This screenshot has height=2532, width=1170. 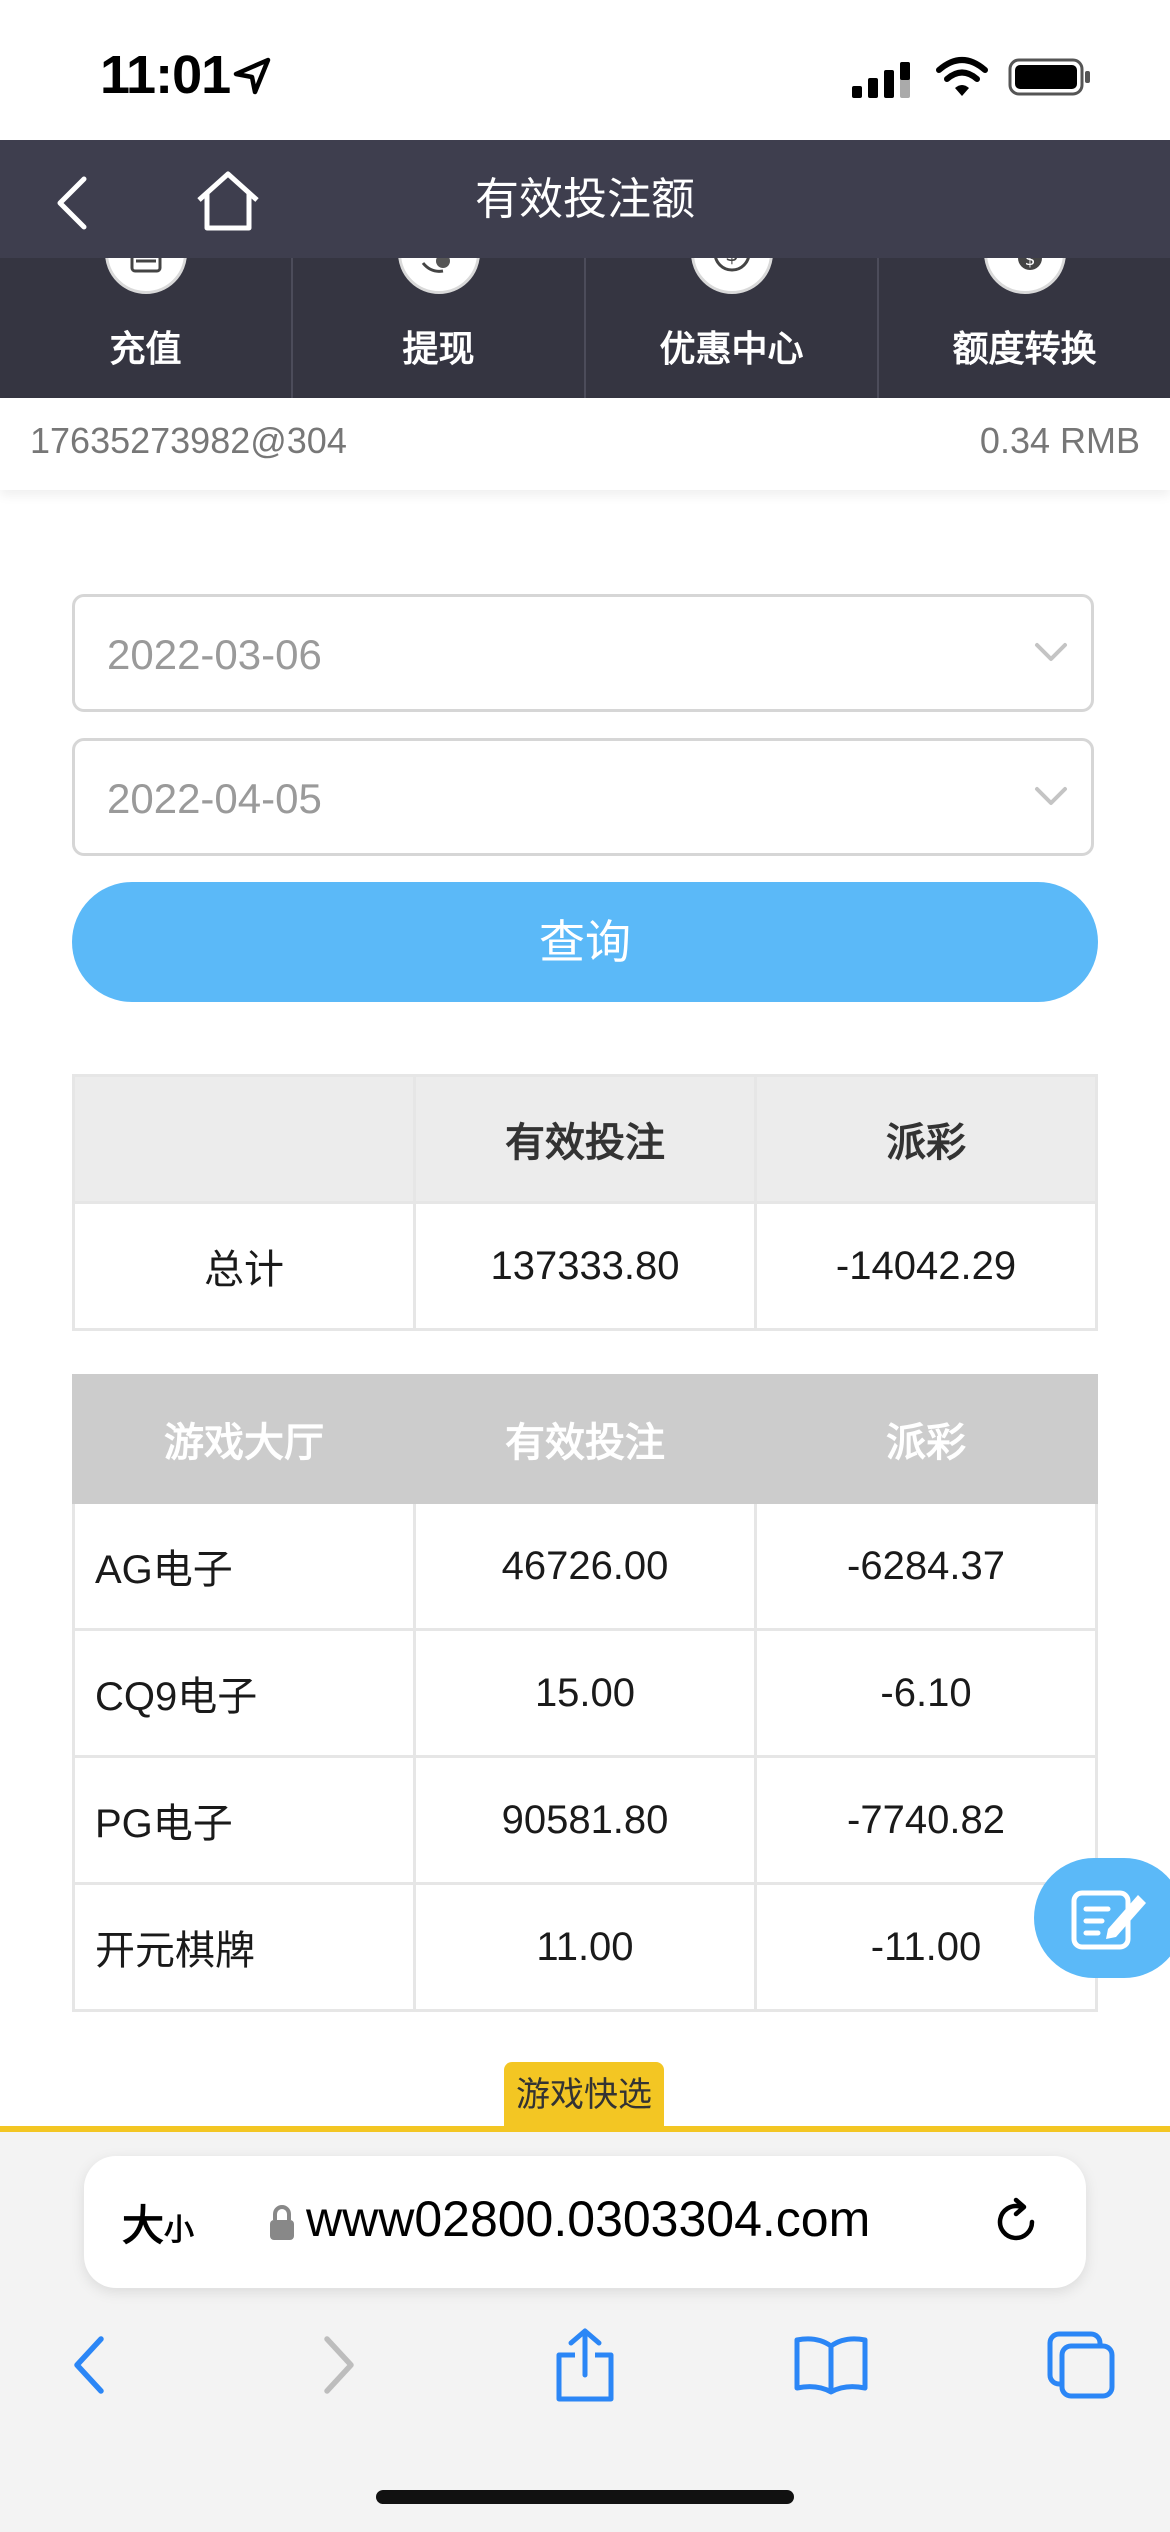 What do you see at coordinates (143, 2225) in the screenshot?
I see `text-size-big: 大` at bounding box center [143, 2225].